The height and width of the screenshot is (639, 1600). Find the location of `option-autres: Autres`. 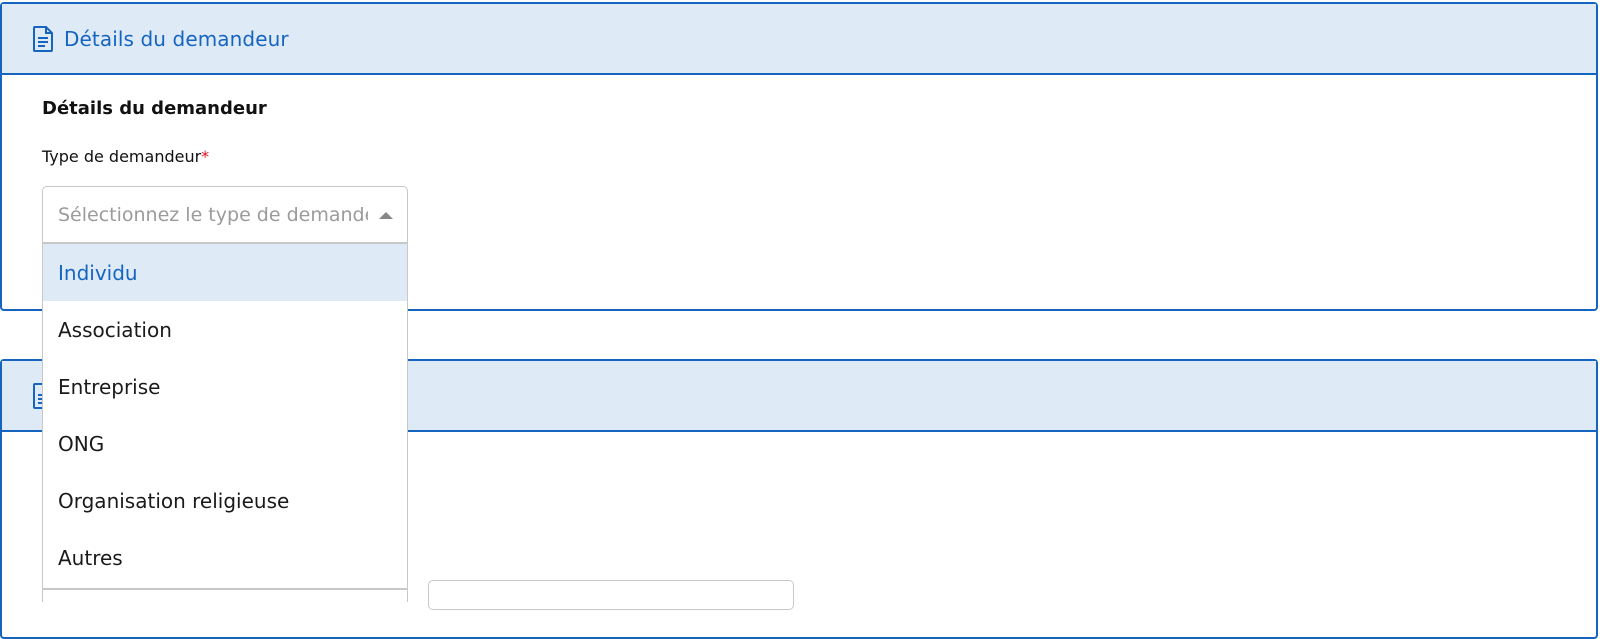

option-autres: Autres is located at coordinates (225, 557).